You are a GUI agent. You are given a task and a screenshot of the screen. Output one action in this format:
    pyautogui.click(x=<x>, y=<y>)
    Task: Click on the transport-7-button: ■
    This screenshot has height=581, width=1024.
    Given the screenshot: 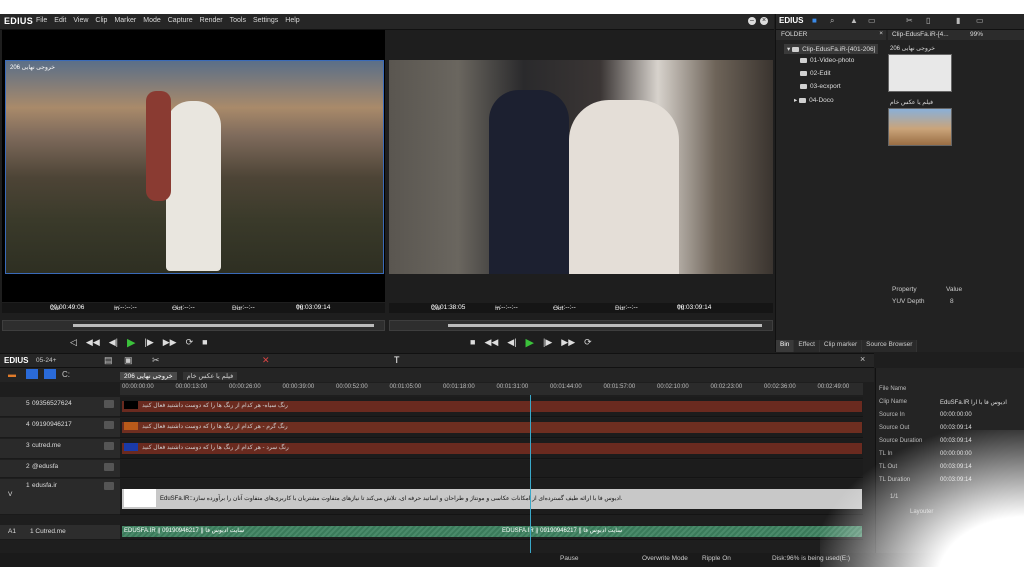 What is the action you would take?
    pyautogui.click(x=204, y=342)
    